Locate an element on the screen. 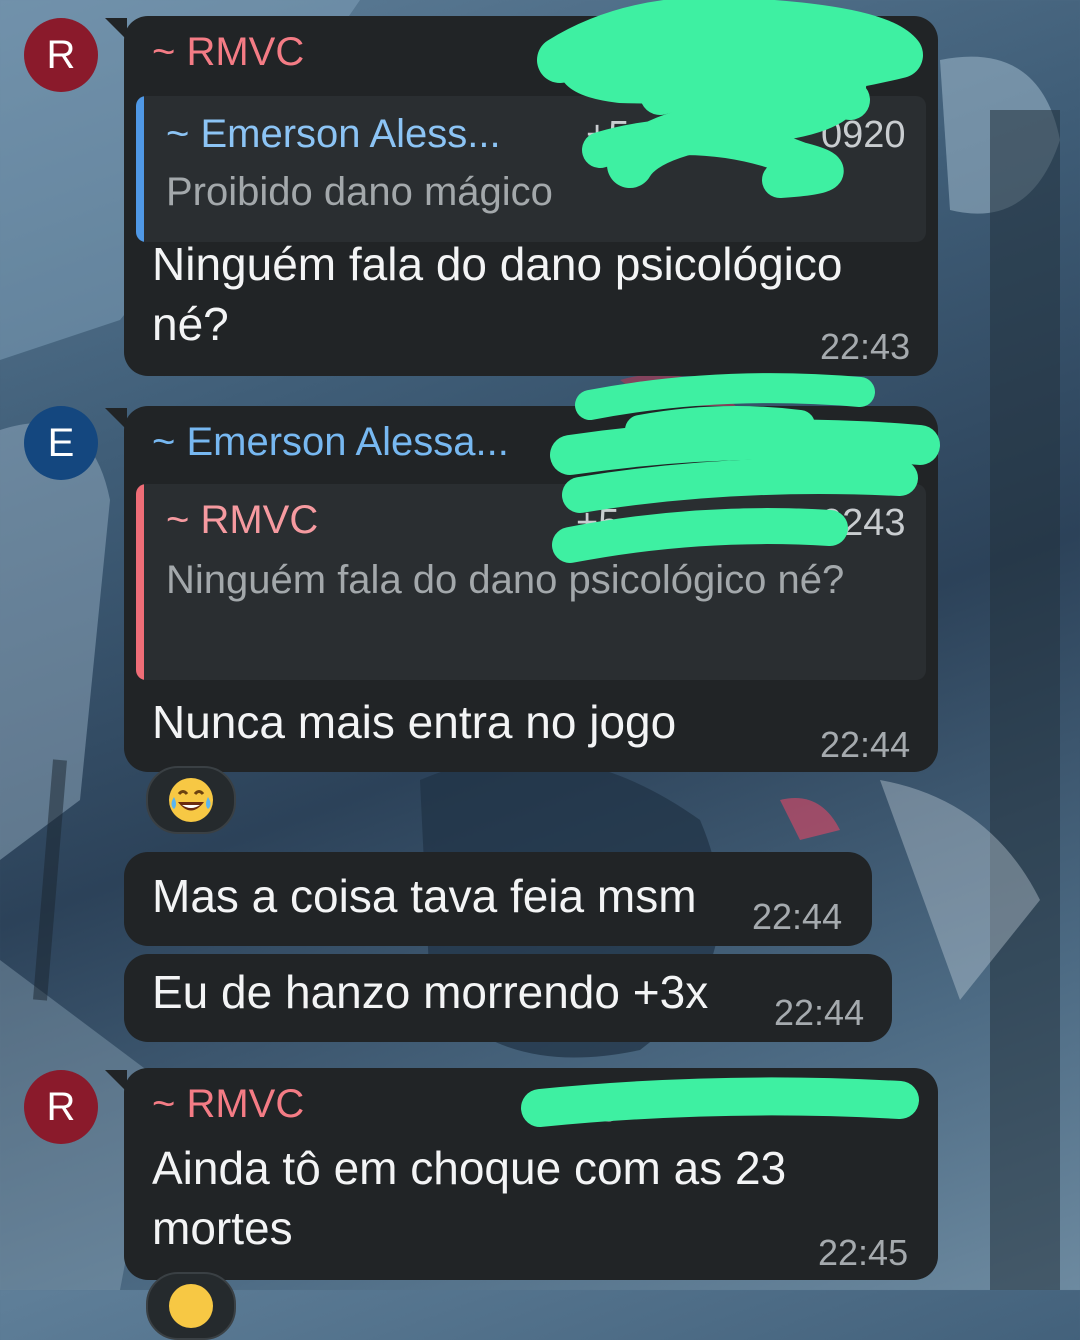 The image size is (1080, 1340). emoji-icon is located at coordinates (191, 1306).